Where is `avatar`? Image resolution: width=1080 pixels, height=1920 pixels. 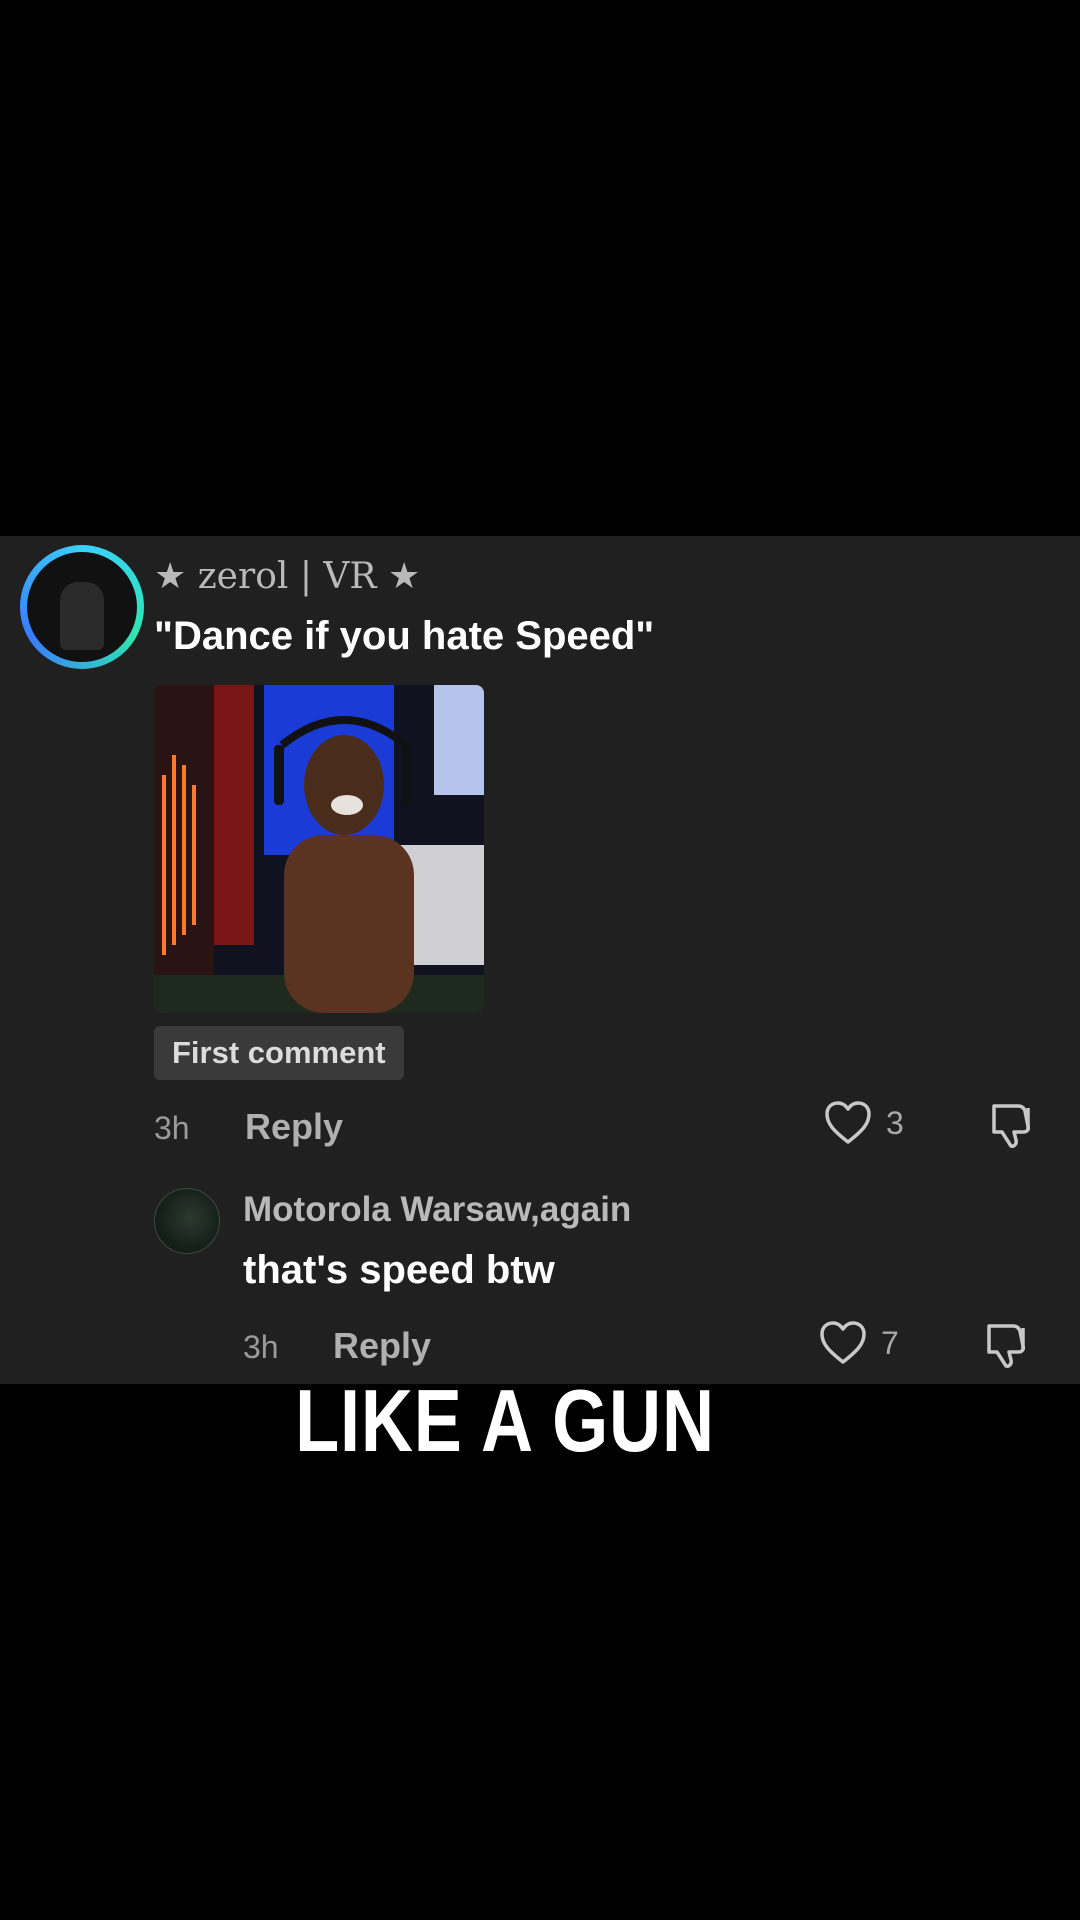
avatar is located at coordinates (82, 607).